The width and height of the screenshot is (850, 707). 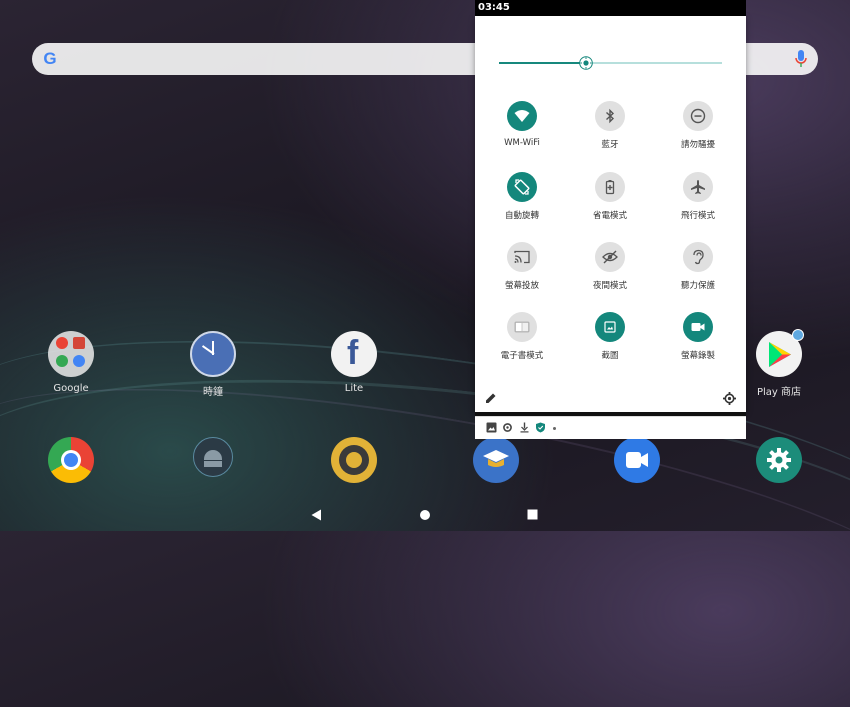 What do you see at coordinates (491, 398) in the screenshot?
I see `edit-pencil-icon` at bounding box center [491, 398].